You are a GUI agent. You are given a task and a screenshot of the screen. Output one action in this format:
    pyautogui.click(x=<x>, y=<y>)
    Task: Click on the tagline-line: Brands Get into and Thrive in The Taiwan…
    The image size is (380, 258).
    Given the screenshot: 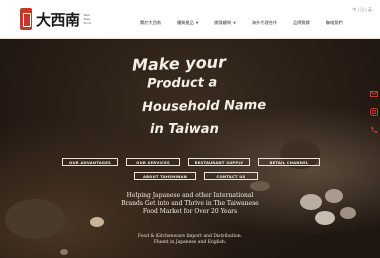 What is the action you would take?
    pyautogui.click(x=190, y=203)
    